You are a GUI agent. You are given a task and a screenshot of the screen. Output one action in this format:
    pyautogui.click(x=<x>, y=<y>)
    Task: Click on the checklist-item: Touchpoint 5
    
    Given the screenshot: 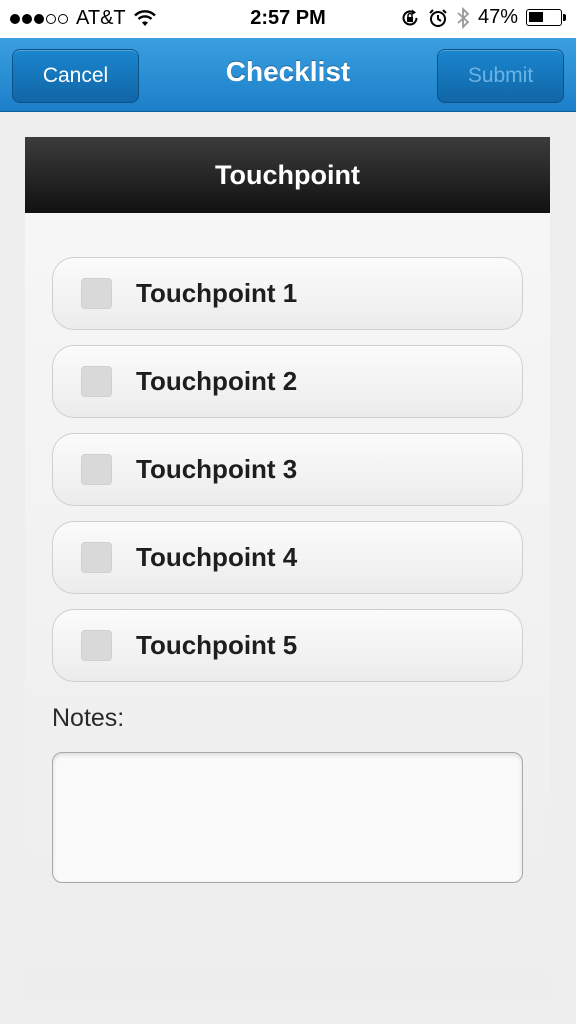 What is the action you would take?
    pyautogui.click(x=287, y=645)
    